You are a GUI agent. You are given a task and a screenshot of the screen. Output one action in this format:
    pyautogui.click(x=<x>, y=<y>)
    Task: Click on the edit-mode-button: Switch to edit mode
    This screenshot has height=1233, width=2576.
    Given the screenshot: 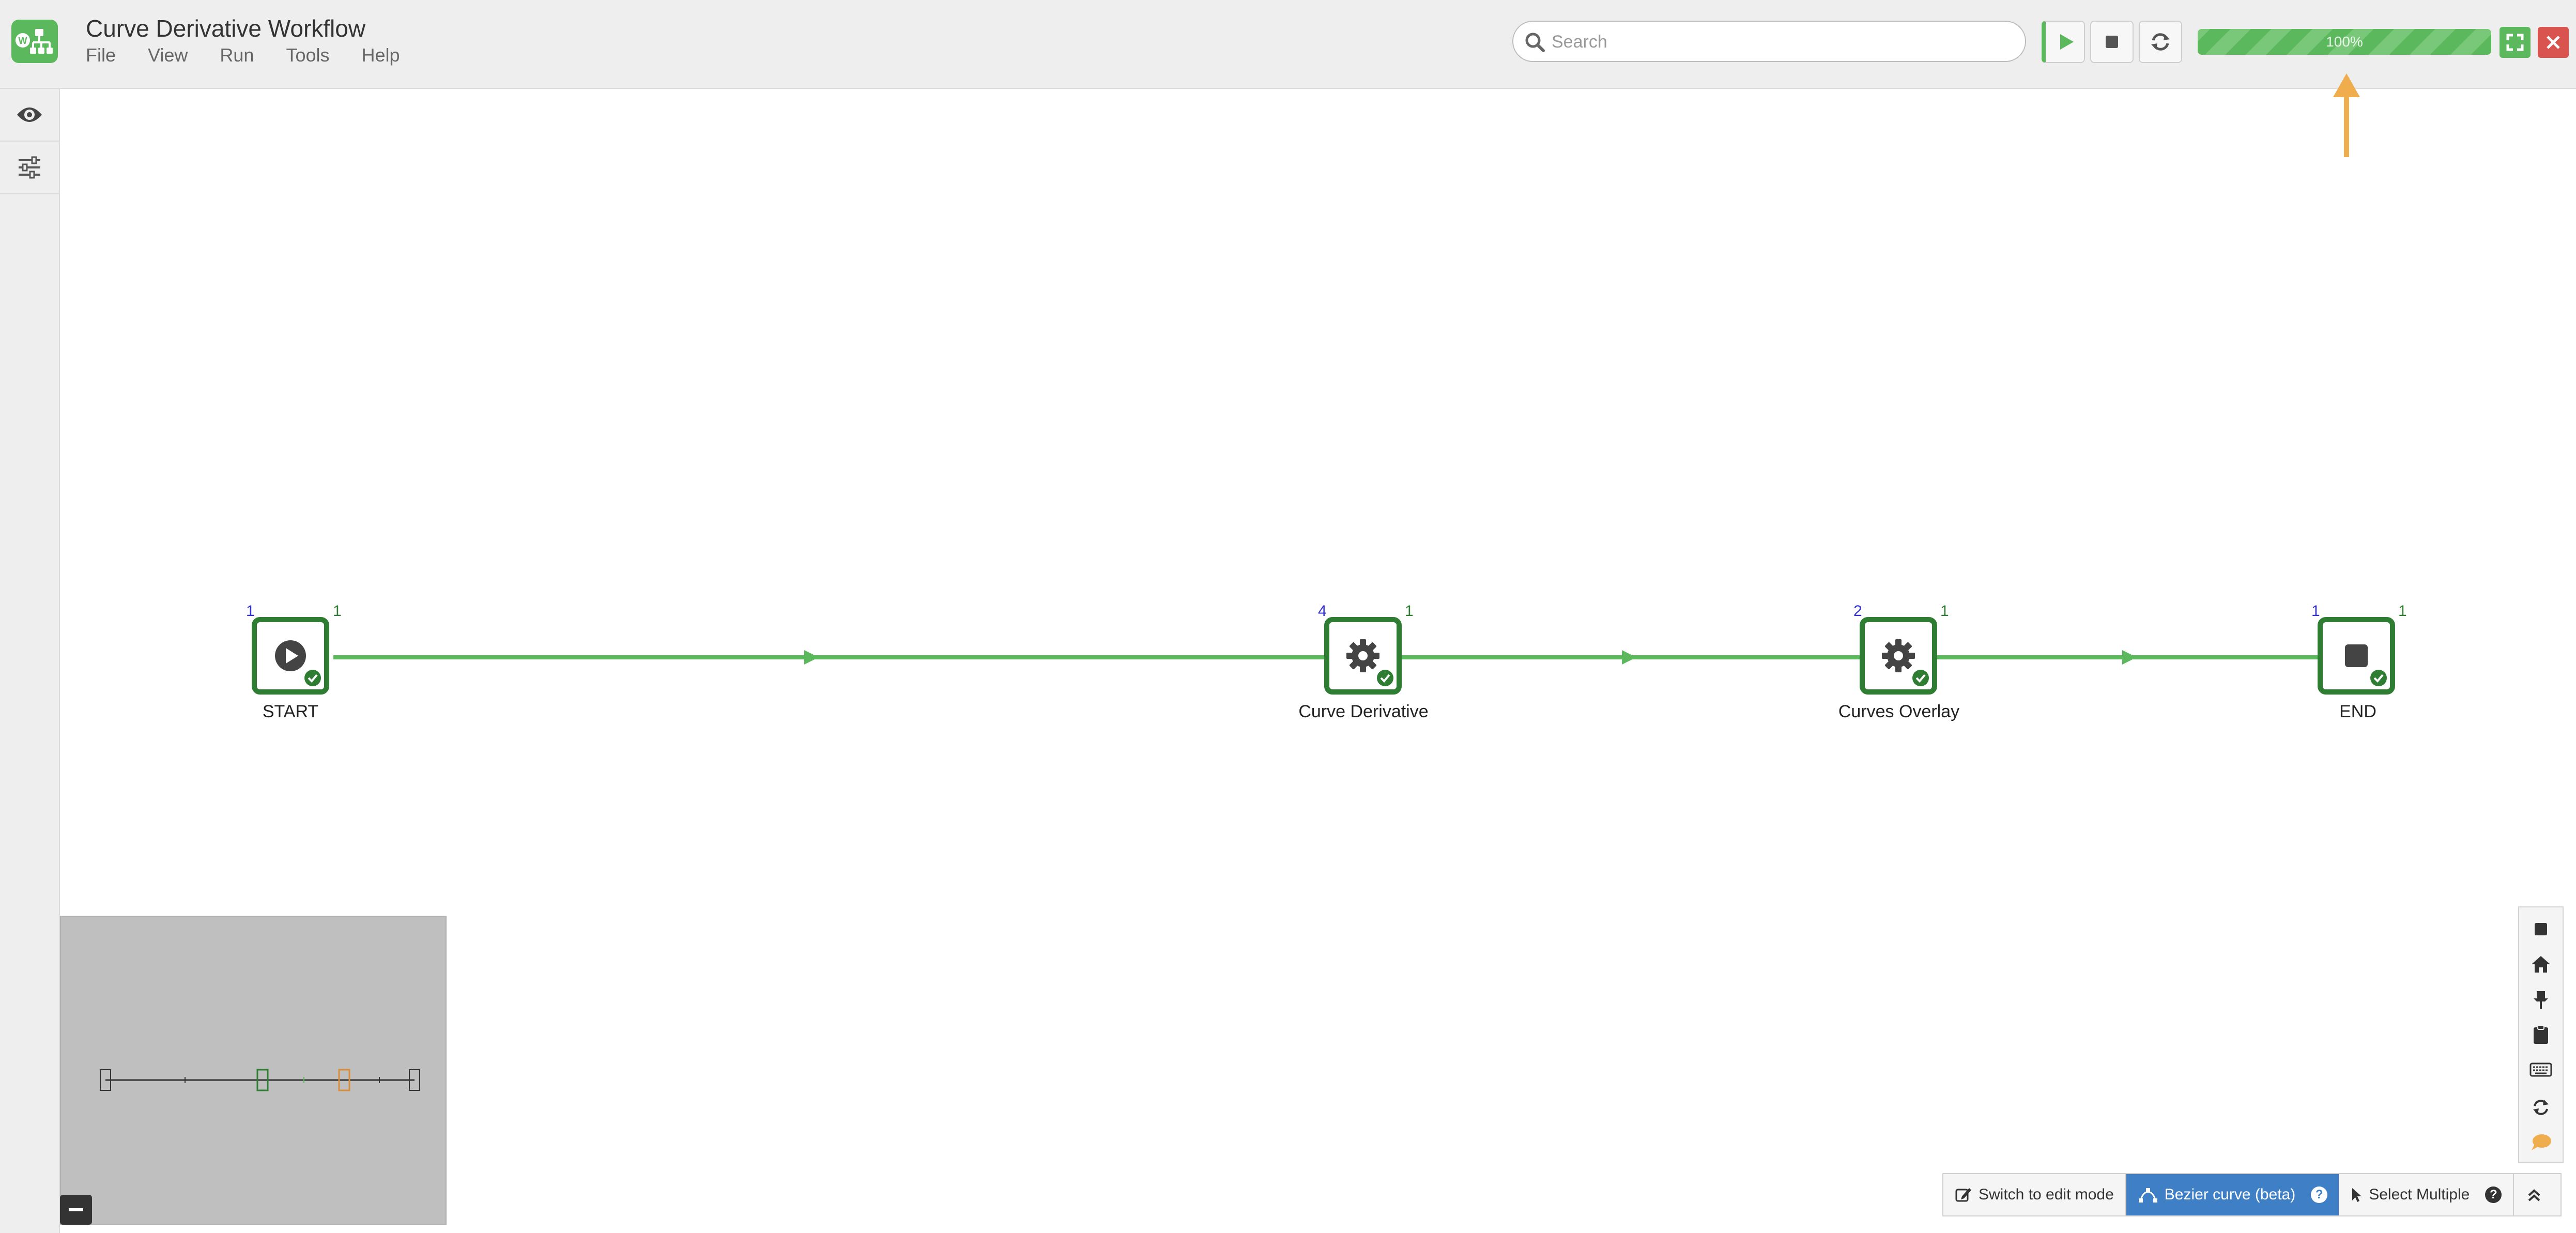 What is the action you would take?
    pyautogui.click(x=2034, y=1194)
    